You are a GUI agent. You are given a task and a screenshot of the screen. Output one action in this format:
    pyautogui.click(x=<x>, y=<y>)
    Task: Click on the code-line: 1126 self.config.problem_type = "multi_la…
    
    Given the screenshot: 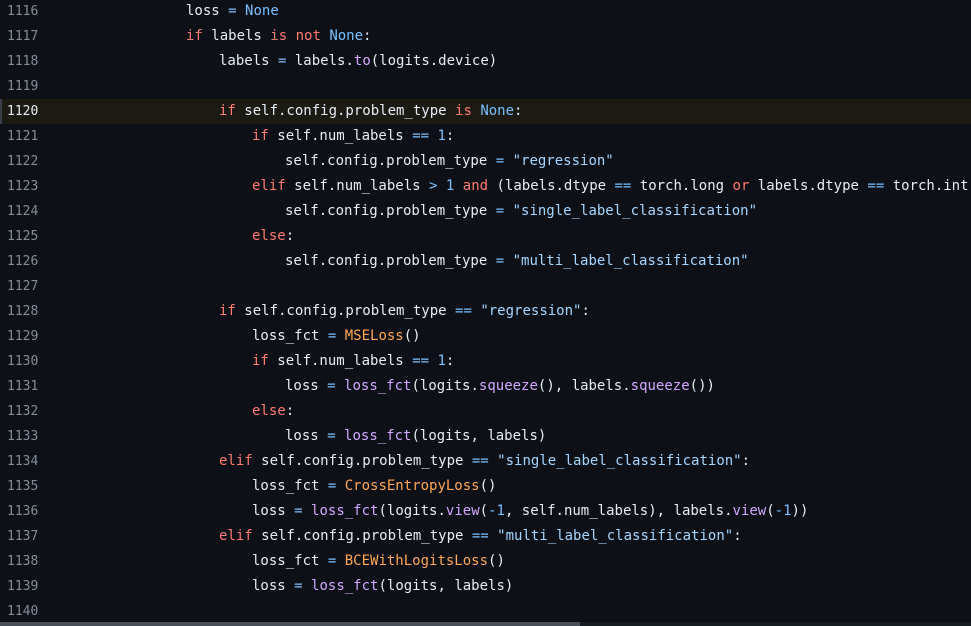 What is the action you would take?
    pyautogui.click(x=485, y=261)
    